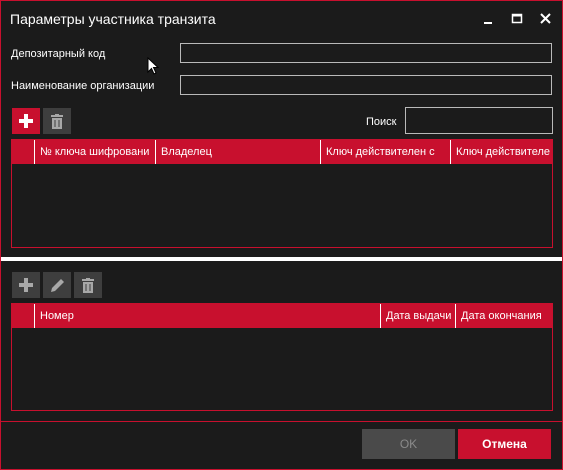 The width and height of the screenshot is (563, 470). What do you see at coordinates (153, 66) in the screenshot?
I see `mouse-pointer-icon` at bounding box center [153, 66].